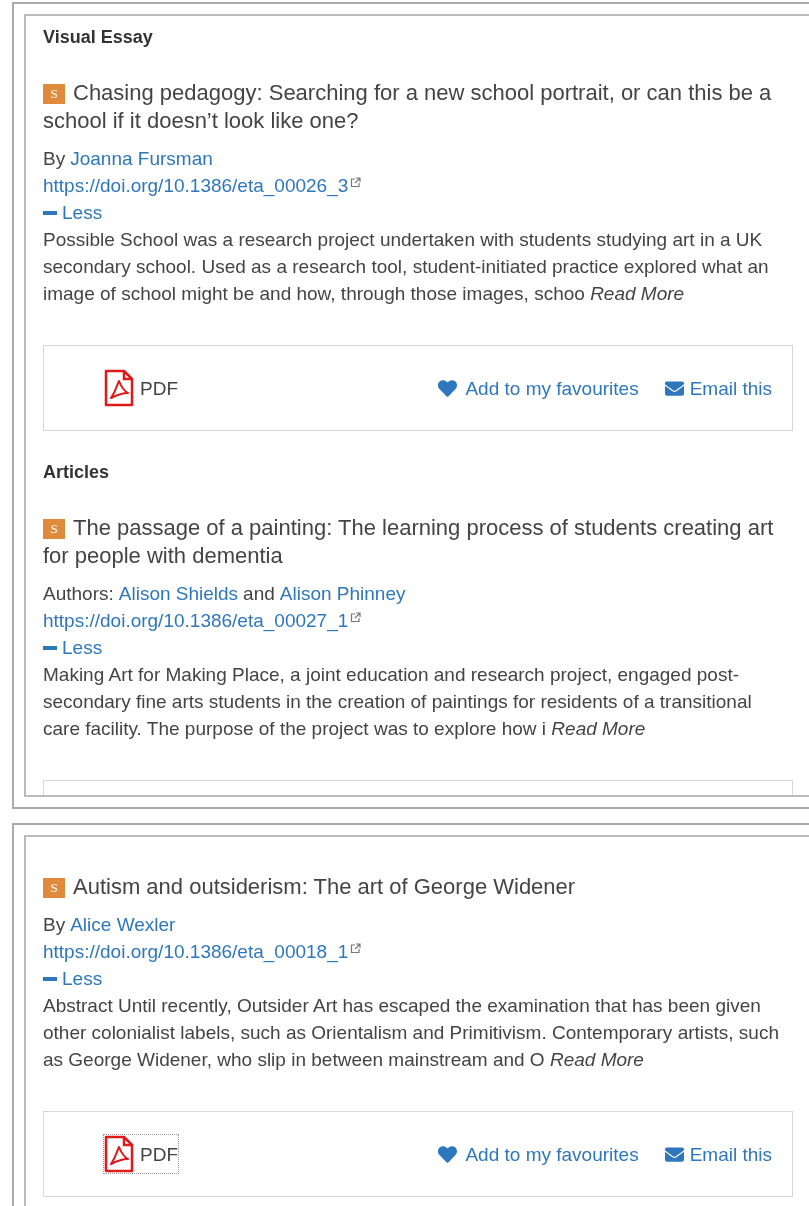 This screenshot has width=809, height=1206. Describe the element at coordinates (196, 620) in the screenshot. I see `doi-link: https://doi.org/10.1386/eta_00027_1` at that location.